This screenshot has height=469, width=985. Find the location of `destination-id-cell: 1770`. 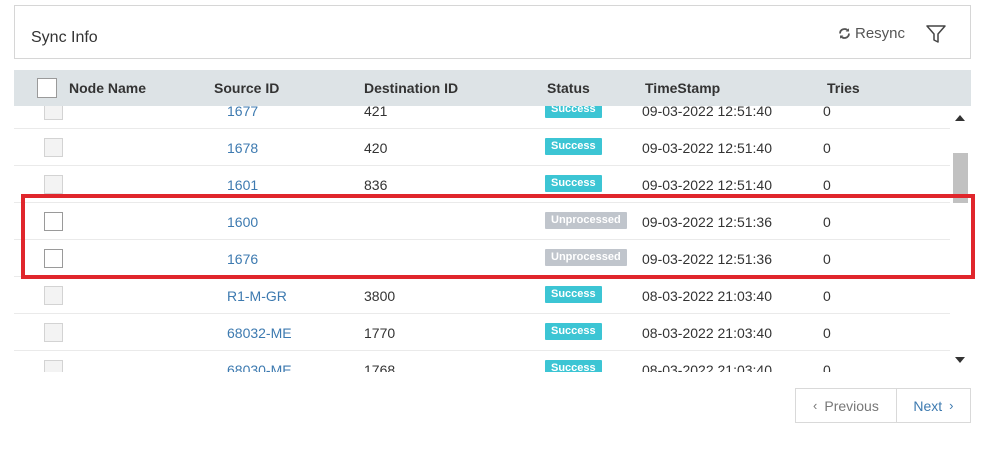

destination-id-cell: 1770 is located at coordinates (380, 333).